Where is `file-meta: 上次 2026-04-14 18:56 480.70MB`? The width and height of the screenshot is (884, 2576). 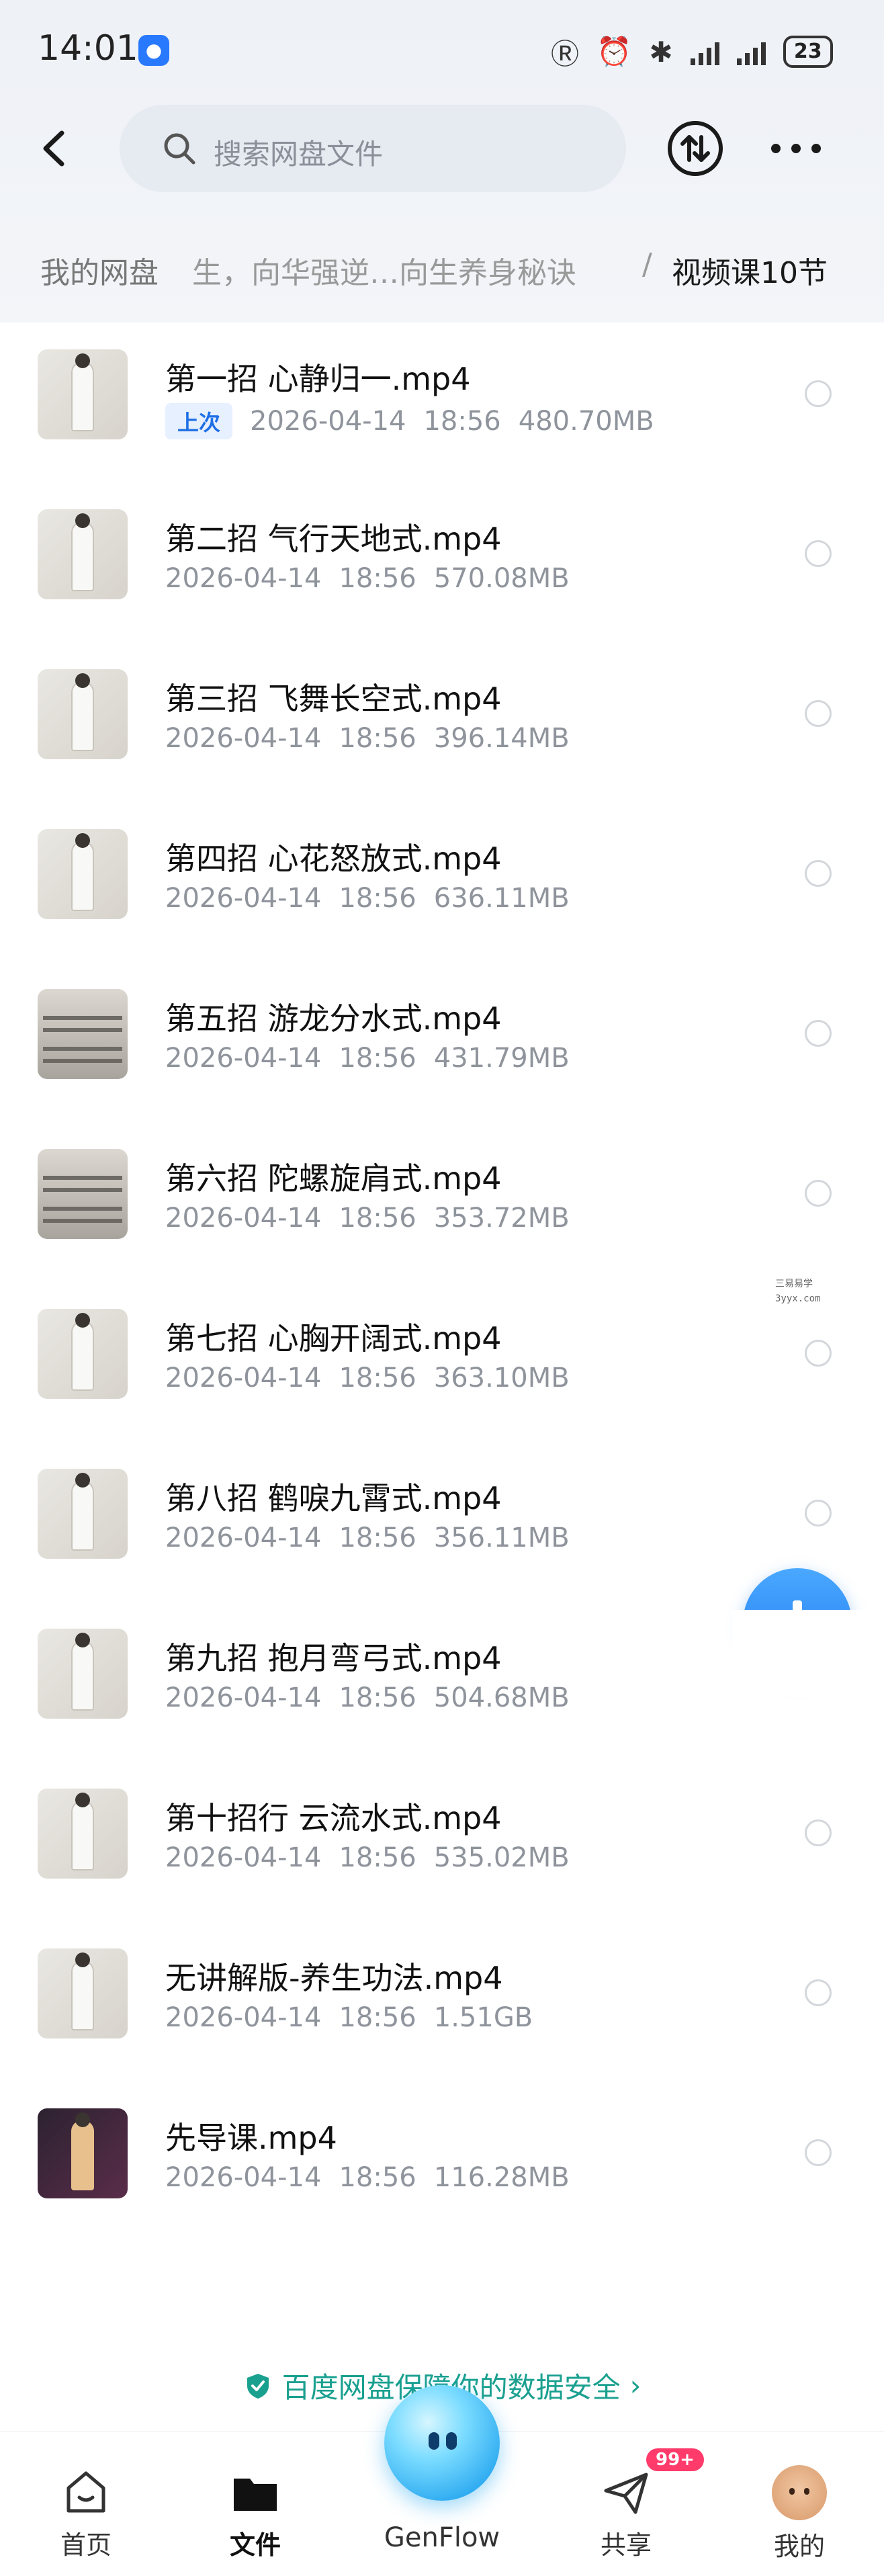 file-meta: 上次 2026-04-14 18:56 480.70MB is located at coordinates (409, 421).